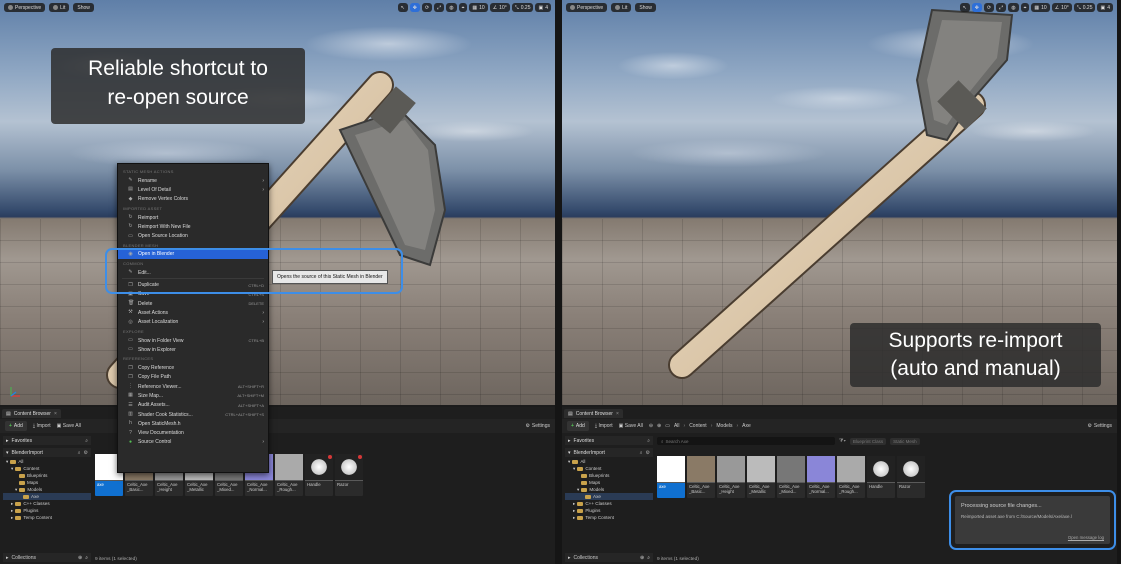  Describe the element at coordinates (193, 189) in the screenshot. I see `menu-item-lod: ▤ Level Of Detail ›` at that location.